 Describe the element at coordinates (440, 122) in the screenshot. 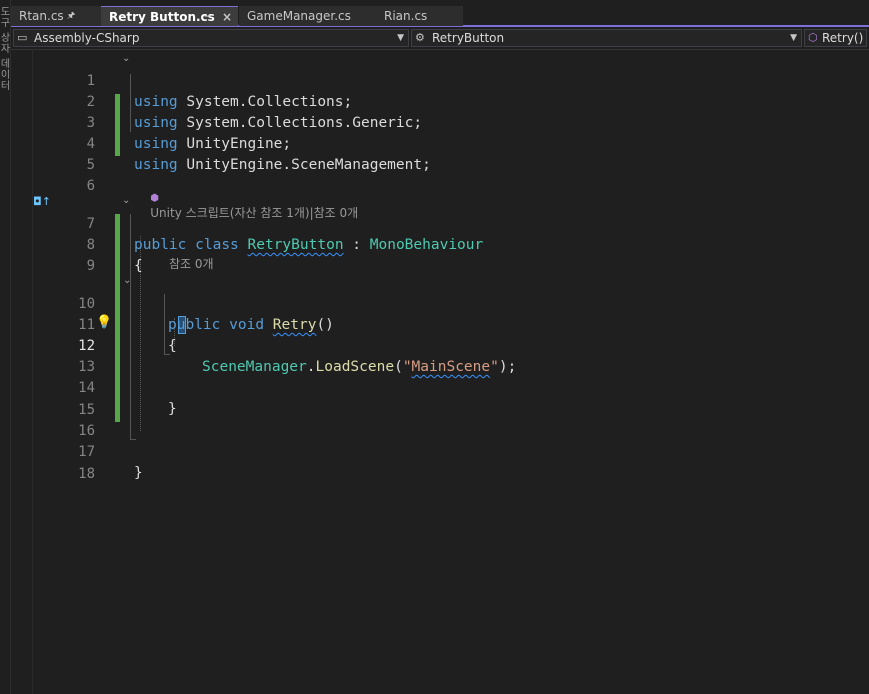

I see `code-line-3: 3 using UnityEngine;` at that location.